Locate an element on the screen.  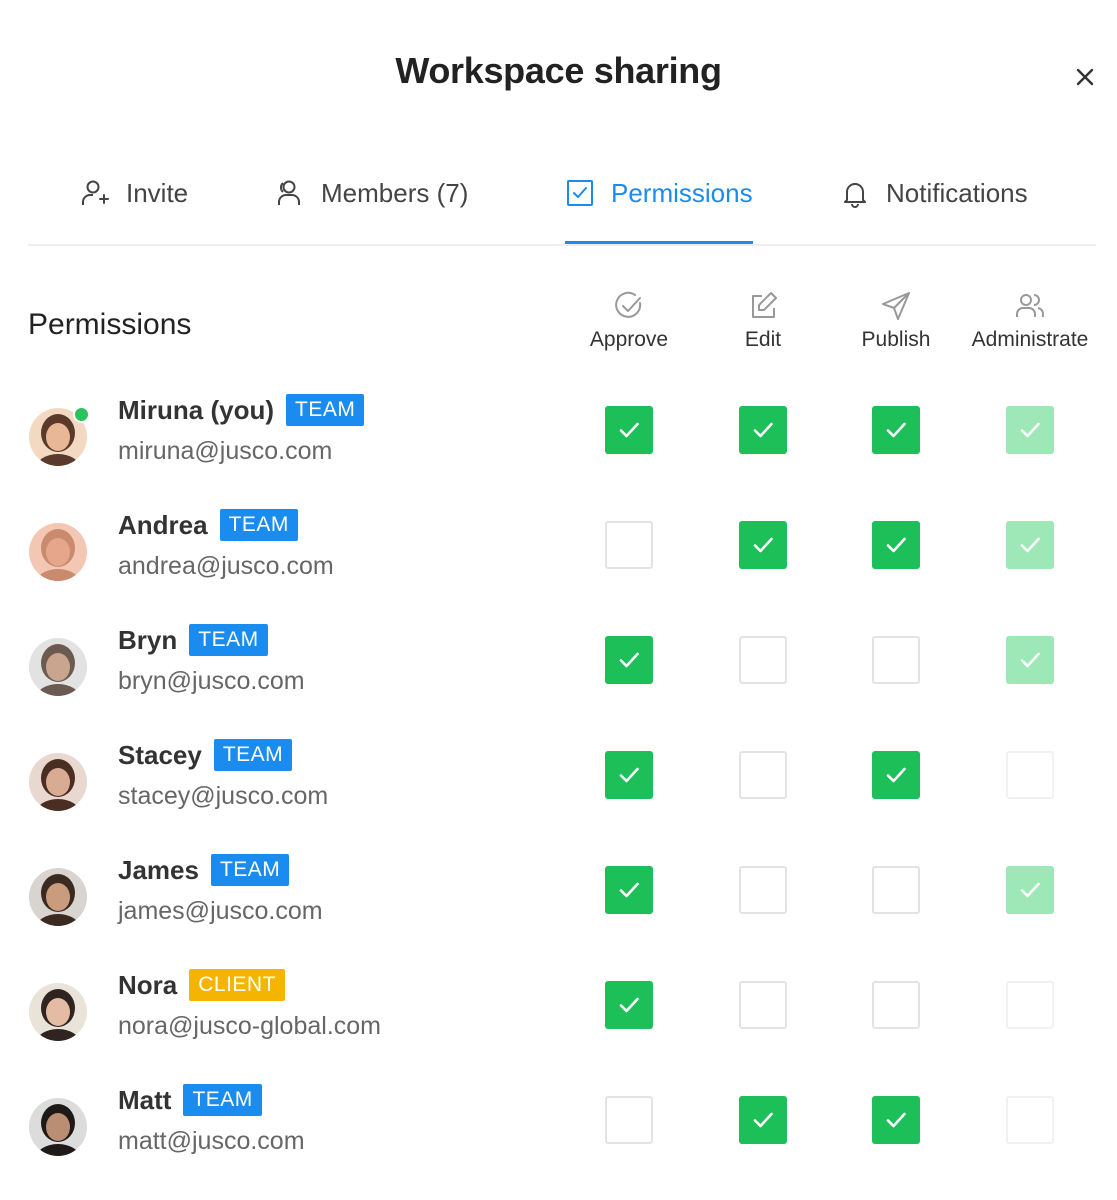
column-label: Publish is located at coordinates (896, 339).